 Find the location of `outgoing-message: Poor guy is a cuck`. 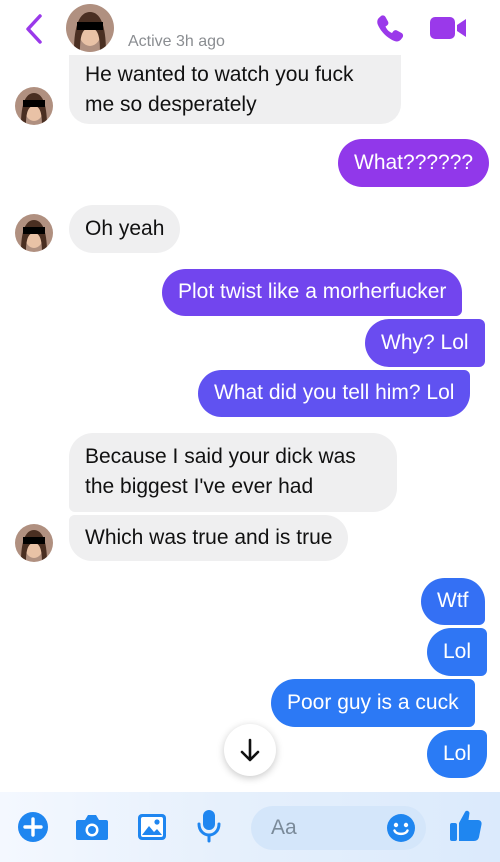

outgoing-message: Poor guy is a cuck is located at coordinates (373, 703).